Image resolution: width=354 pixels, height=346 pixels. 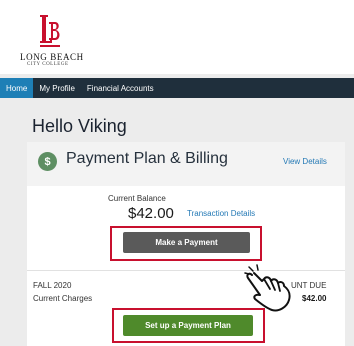 I want to click on current-charges-label: Current Charges, so click(x=63, y=298).